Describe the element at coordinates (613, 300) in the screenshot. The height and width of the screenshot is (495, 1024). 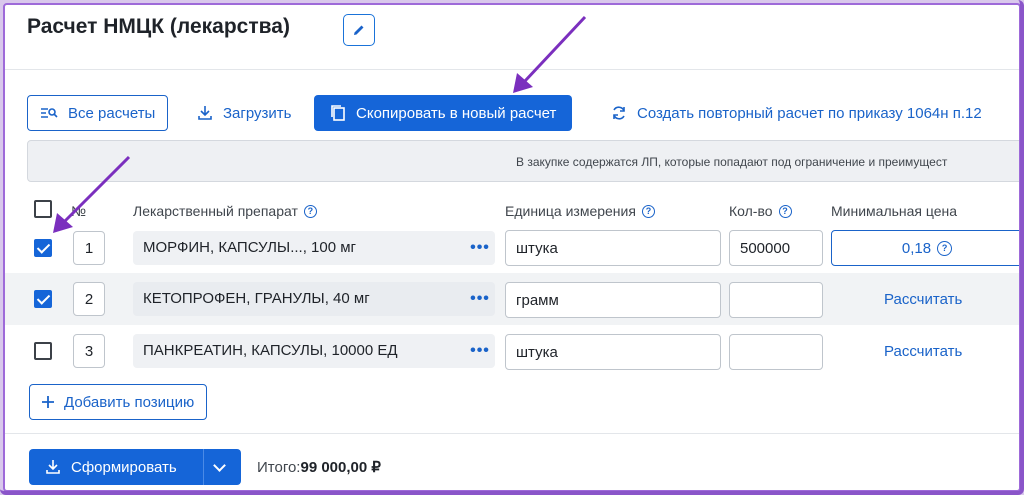
I see `unit-field: грамм` at that location.